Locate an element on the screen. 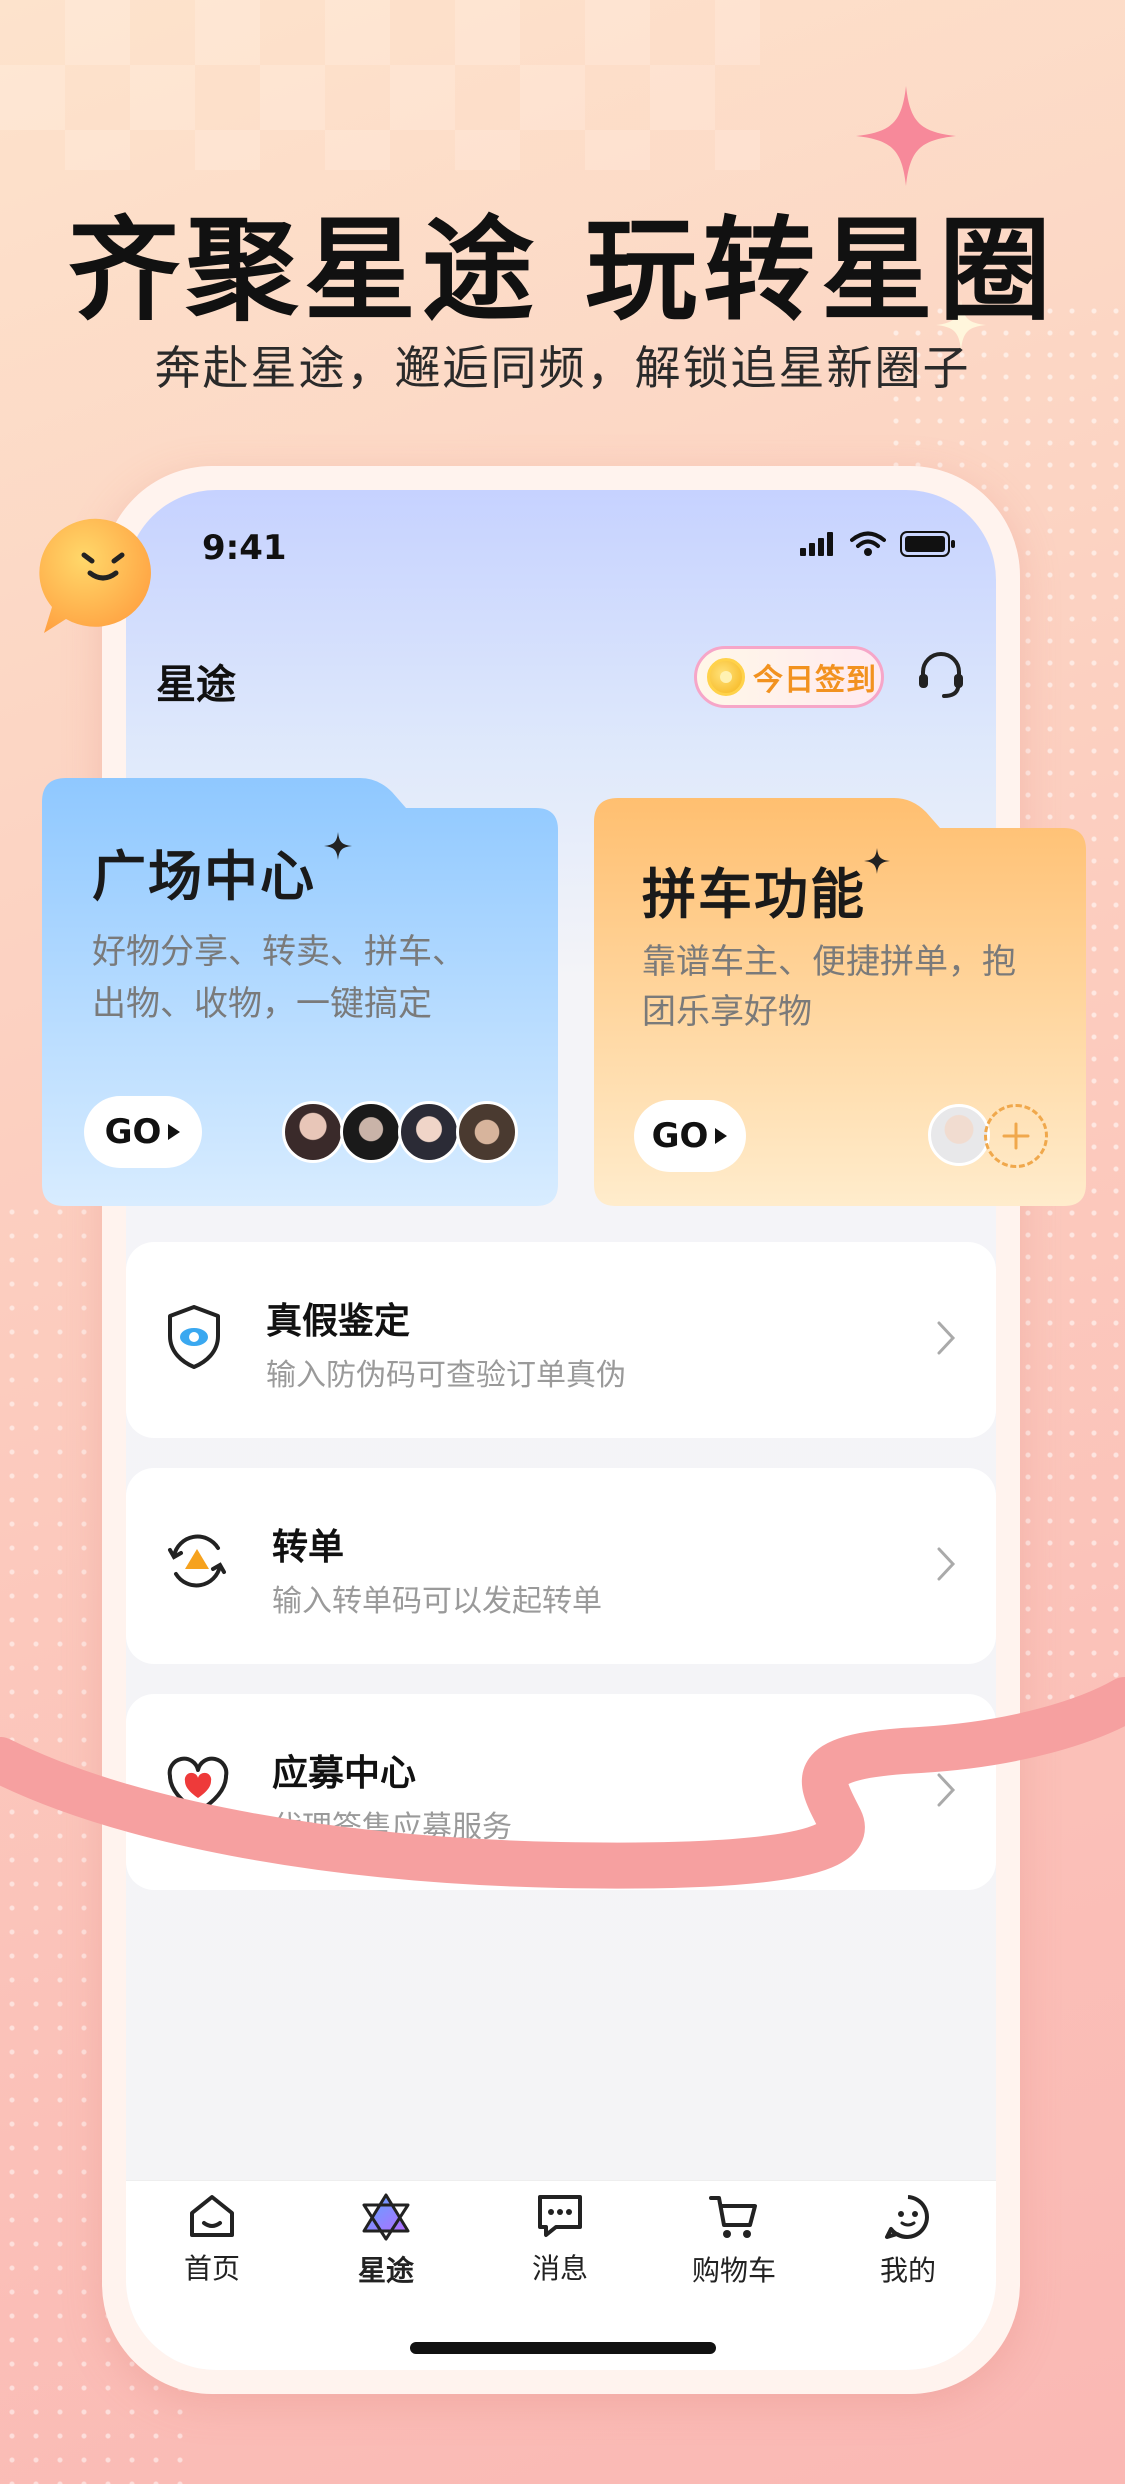  tab-label: 首页 is located at coordinates (211, 2268).